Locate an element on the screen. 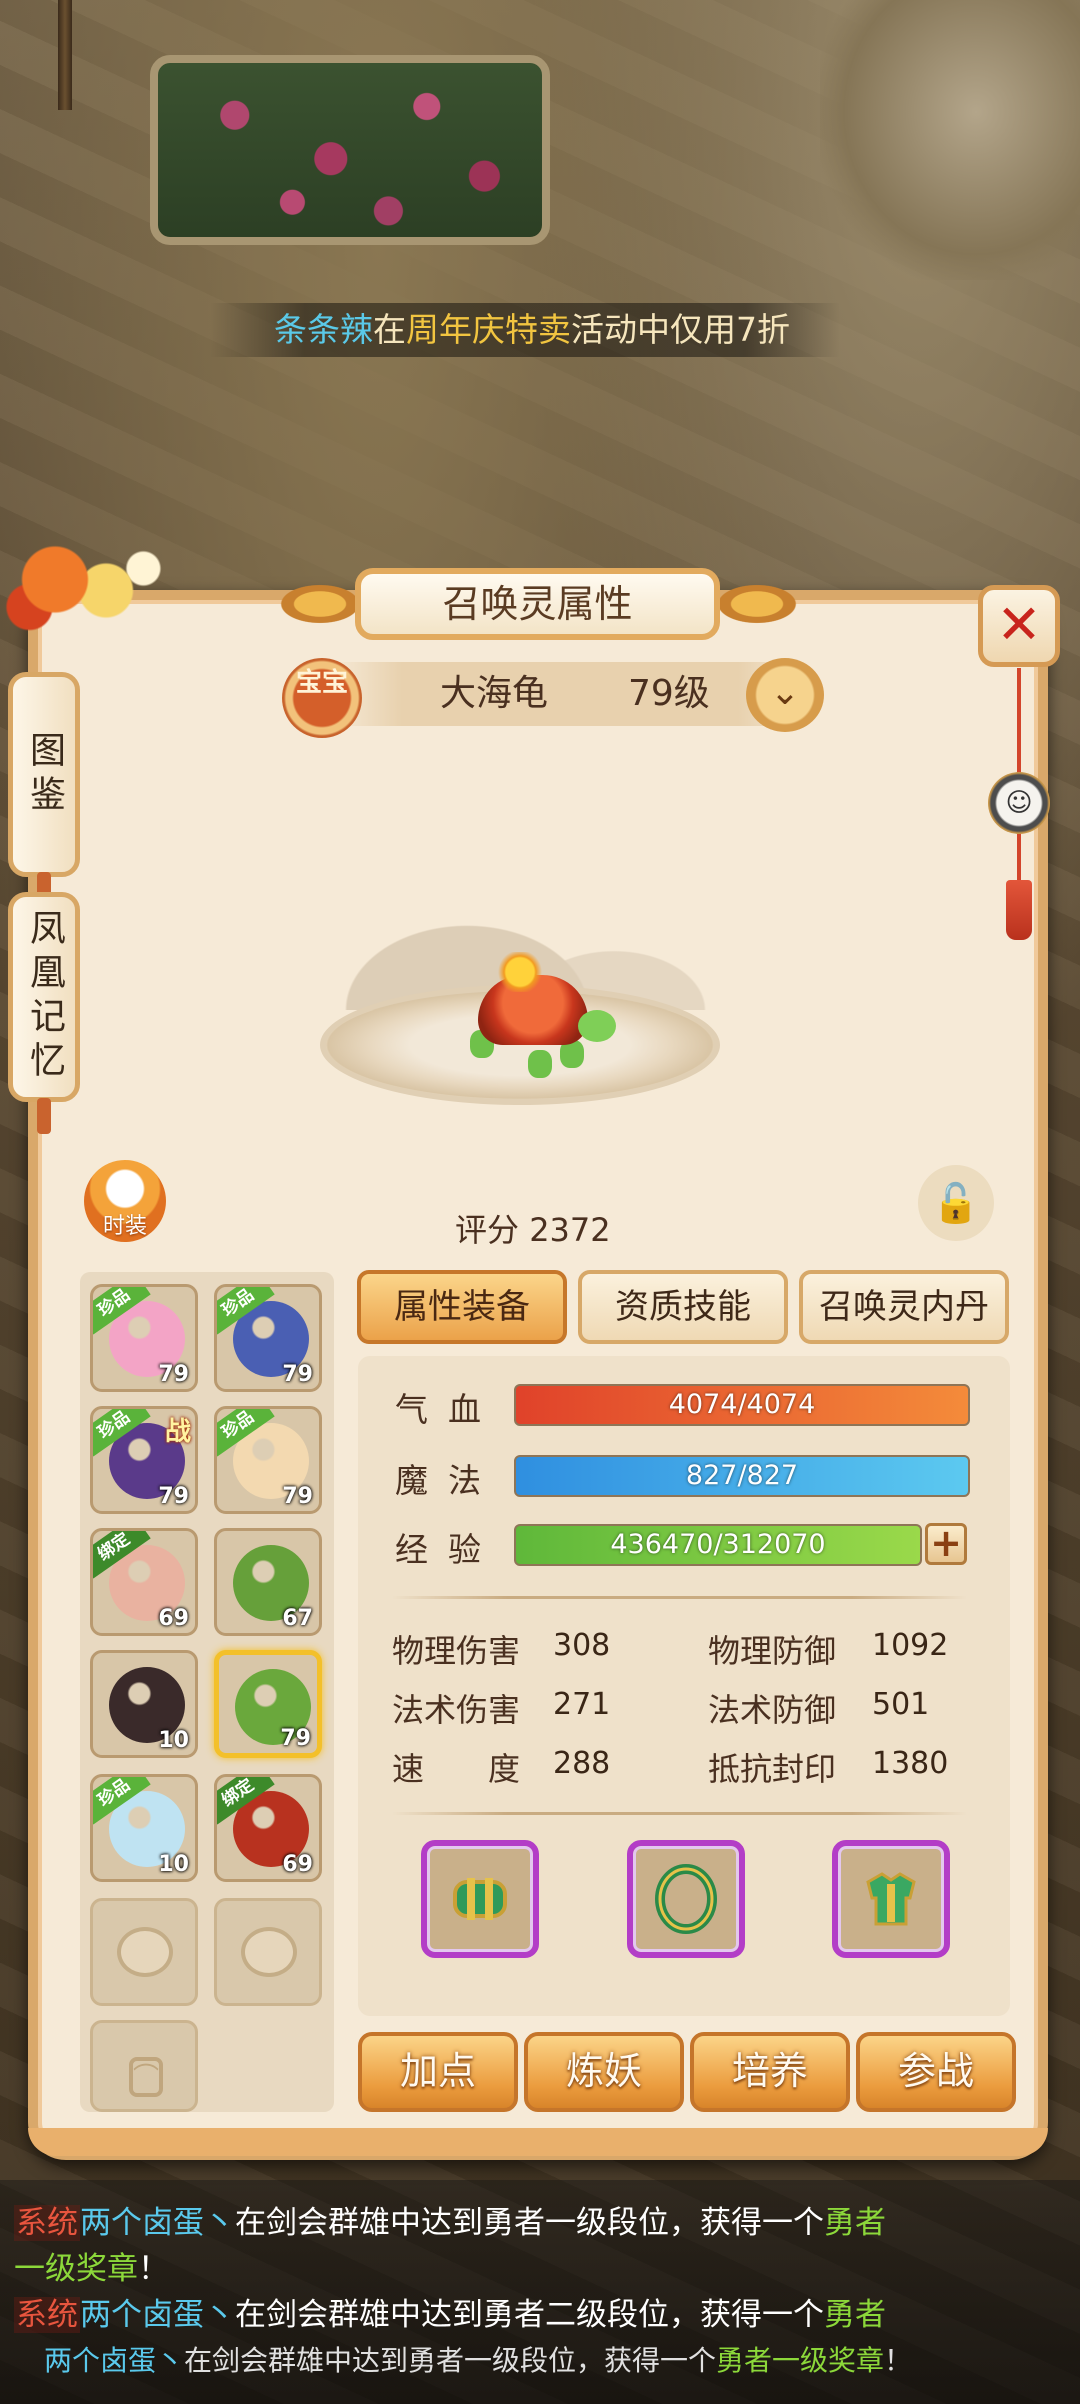  stat-physical-attack-label: 物理伤害 is located at coordinates (456, 1651).